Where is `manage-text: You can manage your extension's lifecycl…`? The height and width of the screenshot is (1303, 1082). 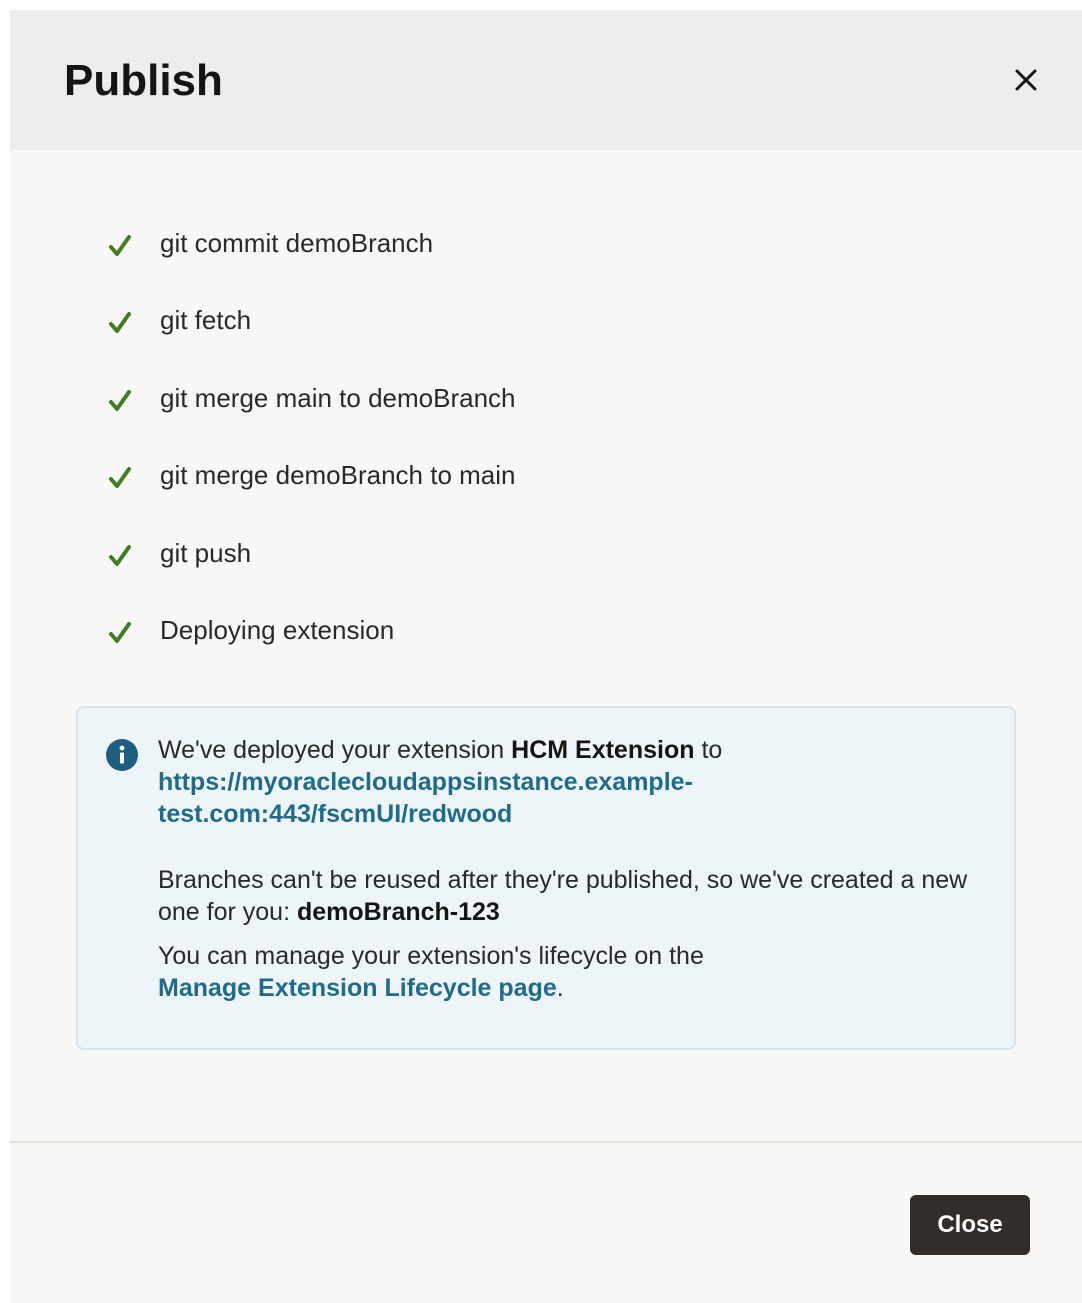 manage-text: You can manage your extension's lifecycl… is located at coordinates (431, 956).